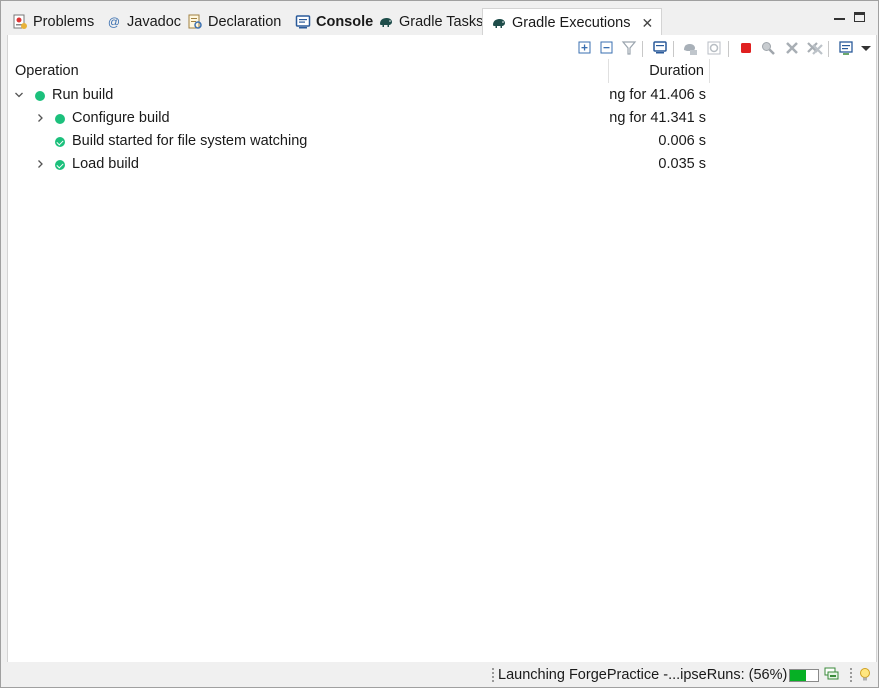  I want to click on tab-javadoc: @ Javadoc, so click(143, 22).